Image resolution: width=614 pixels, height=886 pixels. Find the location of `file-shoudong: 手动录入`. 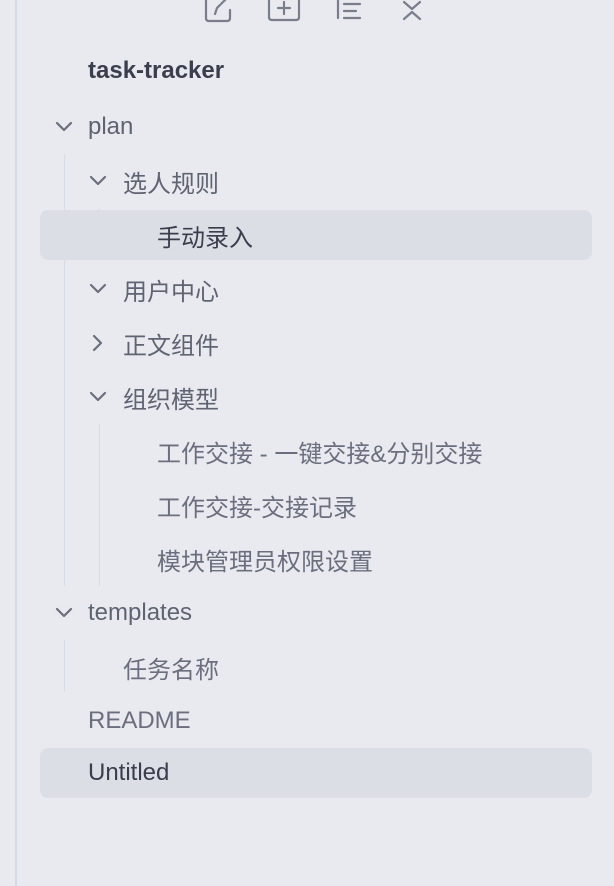

file-shoudong: 手动录入 is located at coordinates (316, 235).